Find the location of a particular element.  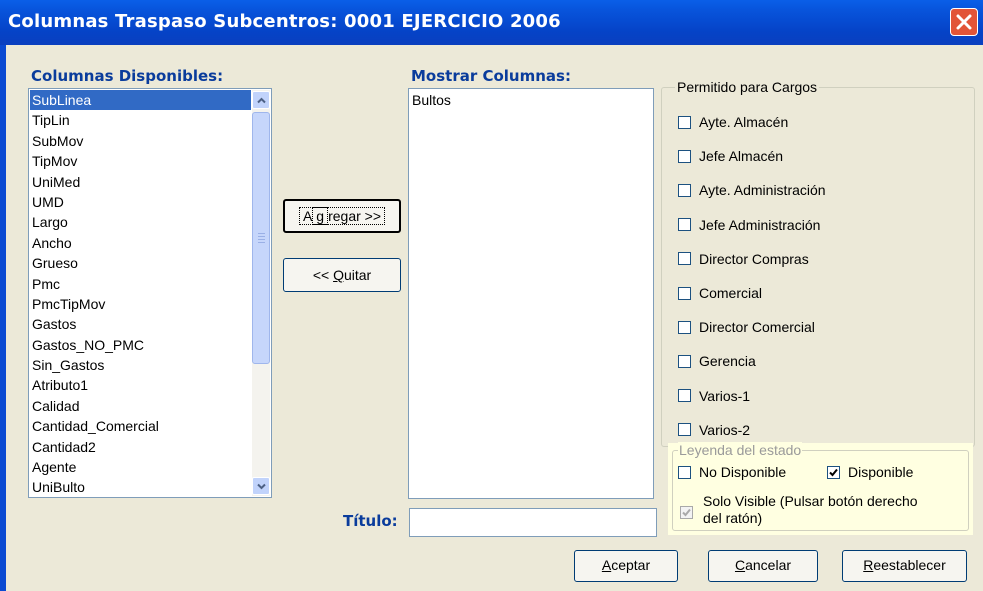

legend-disponible-label: Disponible is located at coordinates (881, 472).